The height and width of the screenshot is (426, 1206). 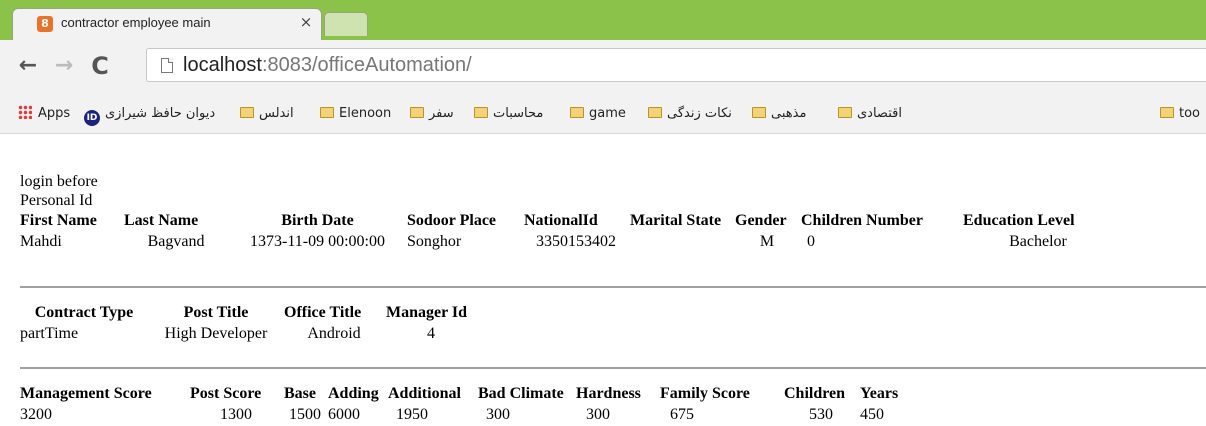 What do you see at coordinates (699, 113) in the screenshot?
I see `bookmark-label: نکات زندگی` at bounding box center [699, 113].